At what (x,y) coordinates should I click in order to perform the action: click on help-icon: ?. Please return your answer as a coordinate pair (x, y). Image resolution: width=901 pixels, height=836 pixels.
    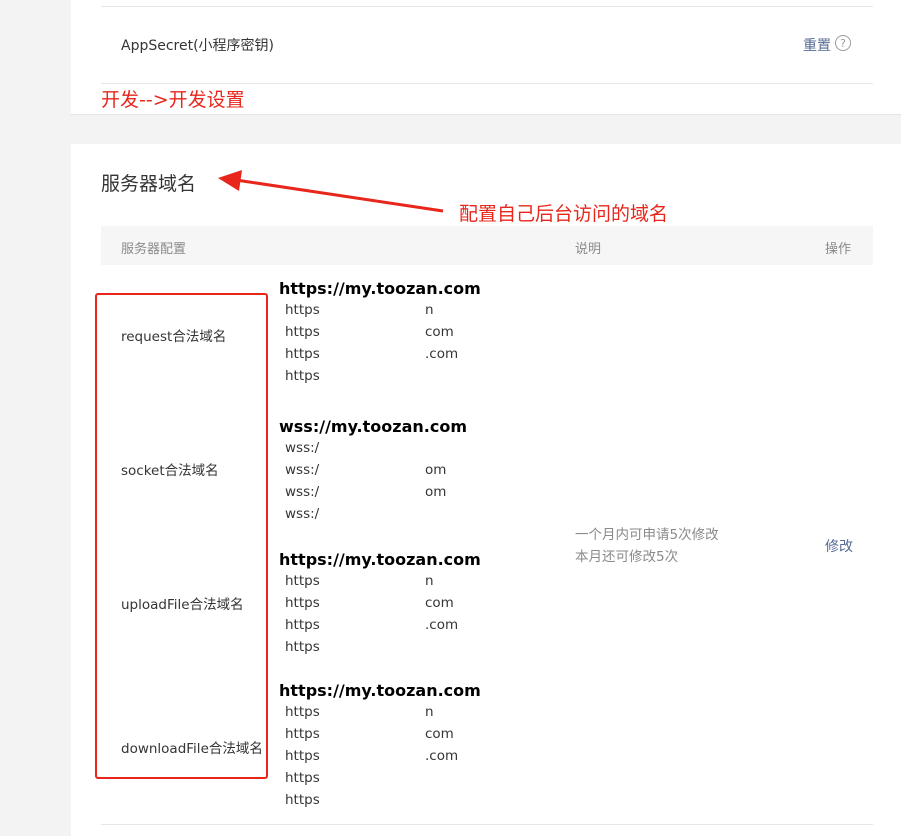
    Looking at the image, I should click on (843, 43).